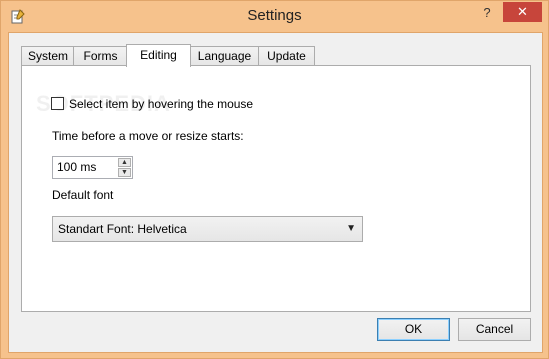 This screenshot has width=549, height=359. What do you see at coordinates (286, 56) in the screenshot?
I see `tab-update: Update` at bounding box center [286, 56].